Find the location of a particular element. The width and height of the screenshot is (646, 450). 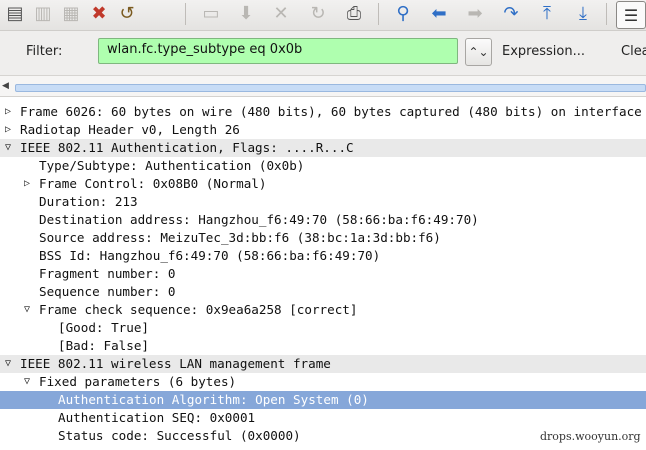

tree-row: ▷ Radiotap Header v0, Length 26 is located at coordinates (323, 130).